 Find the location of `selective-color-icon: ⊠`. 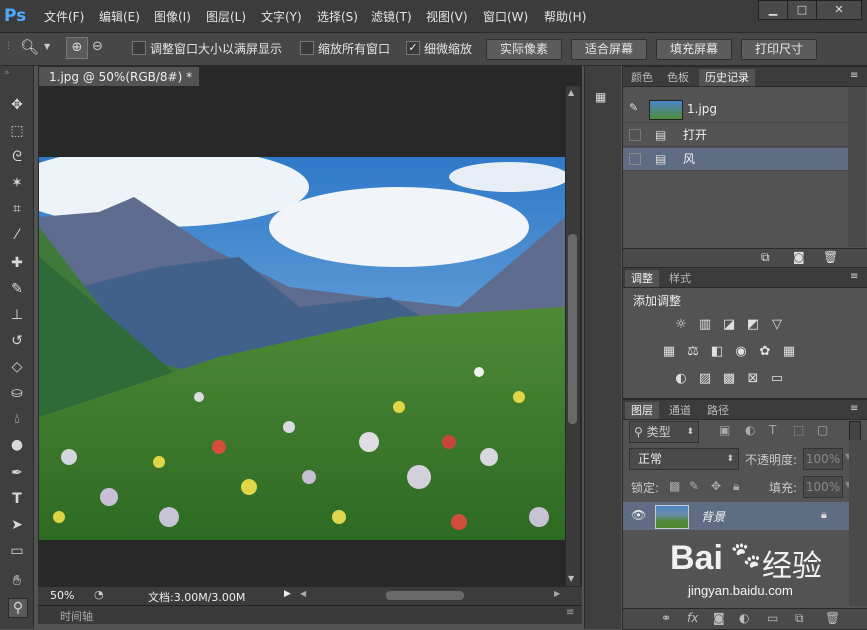

selective-color-icon: ⊠ is located at coordinates (753, 379).